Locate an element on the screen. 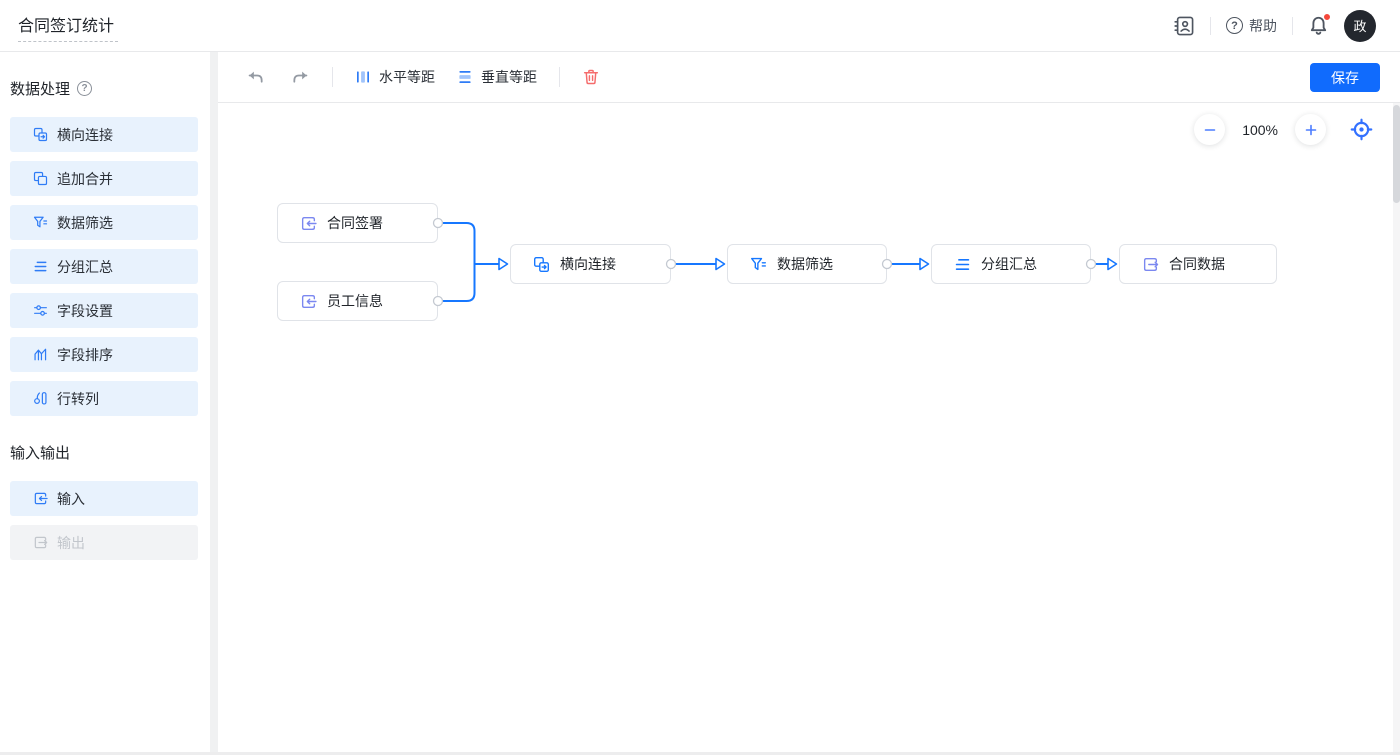 The width and height of the screenshot is (1400, 755). zoom-controls: 100% is located at coordinates (1283, 129).